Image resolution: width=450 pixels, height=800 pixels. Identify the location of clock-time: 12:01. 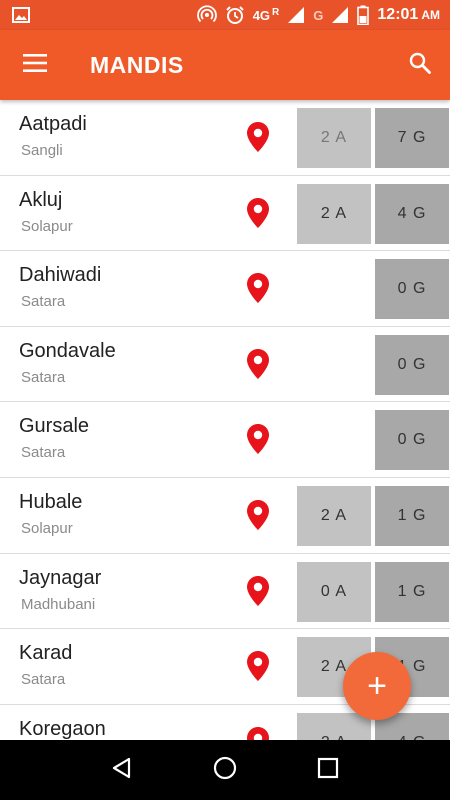
(398, 14).